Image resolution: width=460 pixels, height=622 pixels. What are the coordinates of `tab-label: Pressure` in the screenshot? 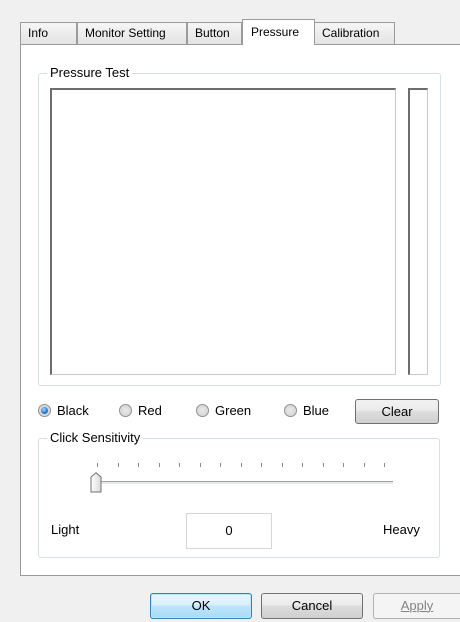 It's located at (275, 32).